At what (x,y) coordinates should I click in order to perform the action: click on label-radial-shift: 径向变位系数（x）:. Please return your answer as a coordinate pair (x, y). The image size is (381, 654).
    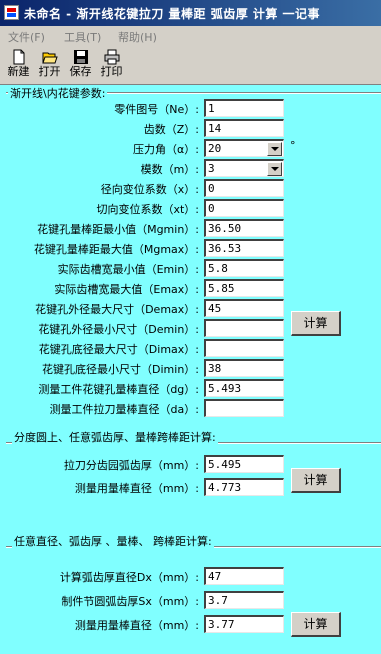
    Looking at the image, I should click on (149, 189).